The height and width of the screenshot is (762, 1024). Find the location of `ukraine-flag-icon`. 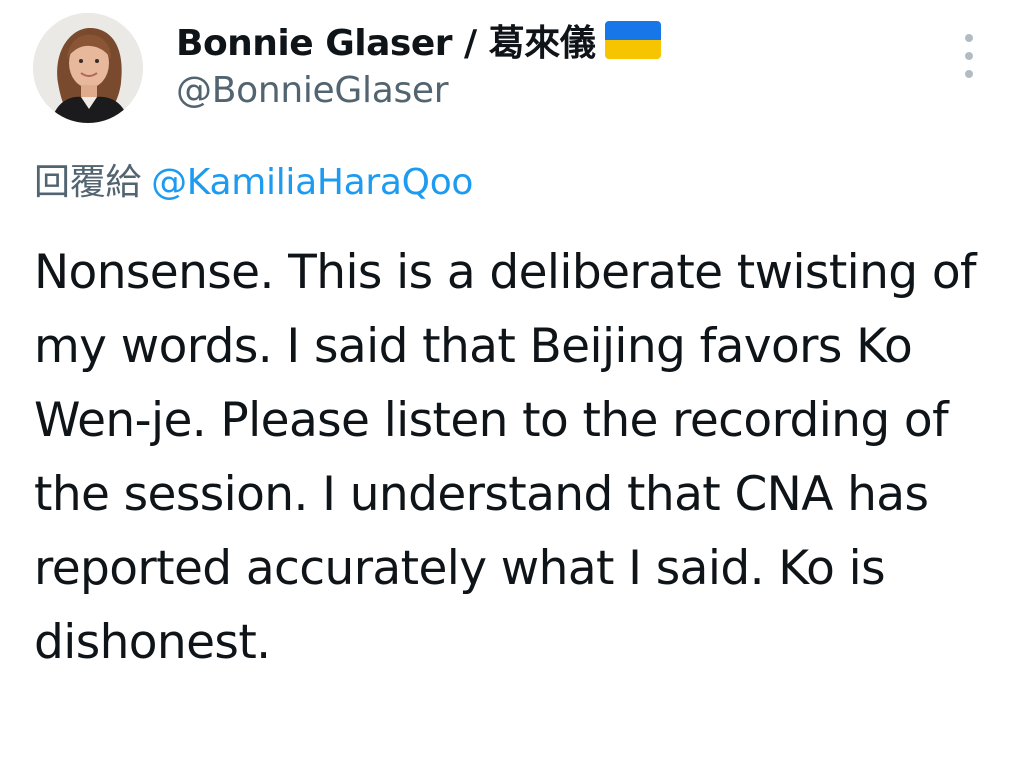

ukraine-flag-icon is located at coordinates (633, 40).